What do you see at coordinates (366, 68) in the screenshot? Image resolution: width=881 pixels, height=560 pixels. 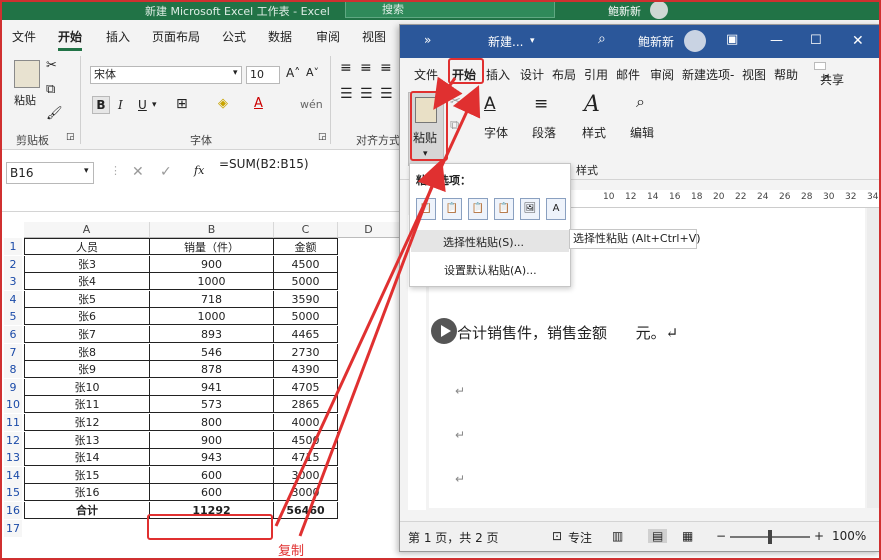 I see `align-middle-icon: ≡` at bounding box center [366, 68].